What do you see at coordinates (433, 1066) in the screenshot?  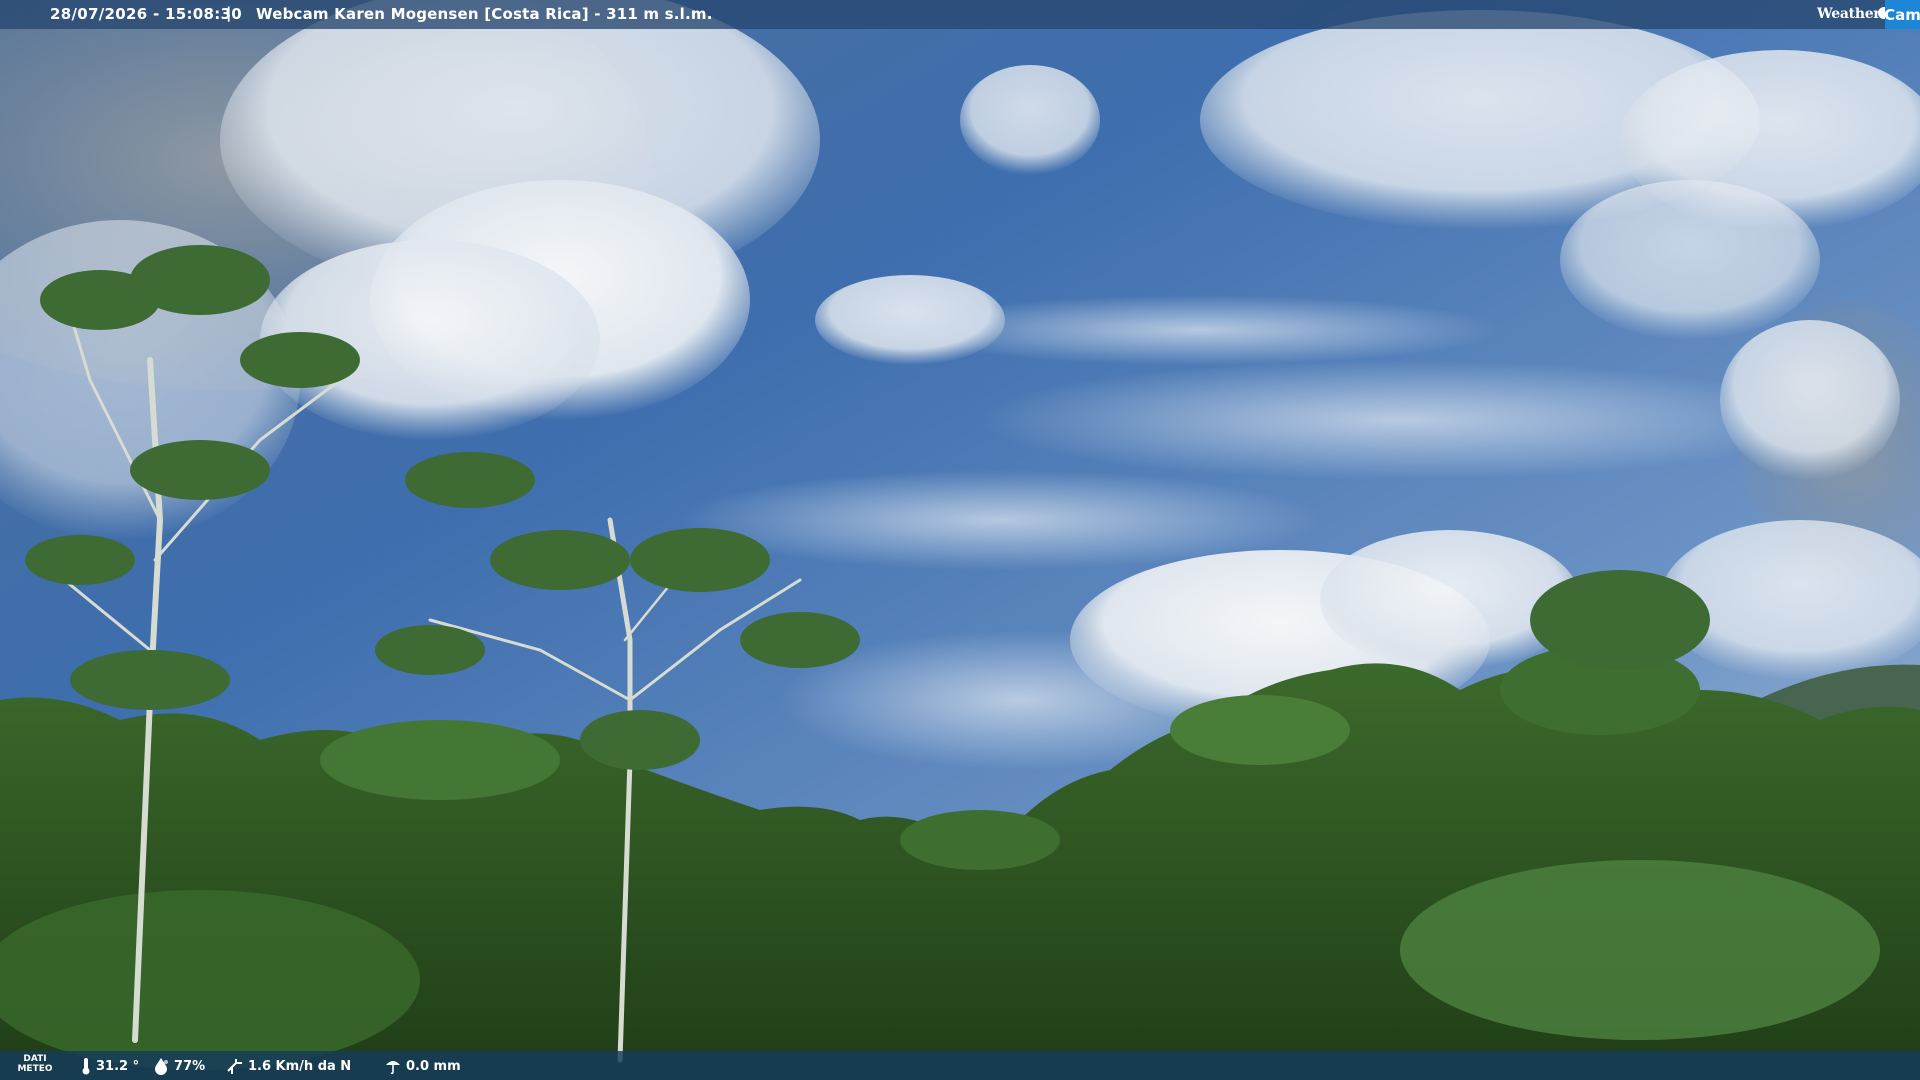 I see `rain-value: 0.0 mm` at bounding box center [433, 1066].